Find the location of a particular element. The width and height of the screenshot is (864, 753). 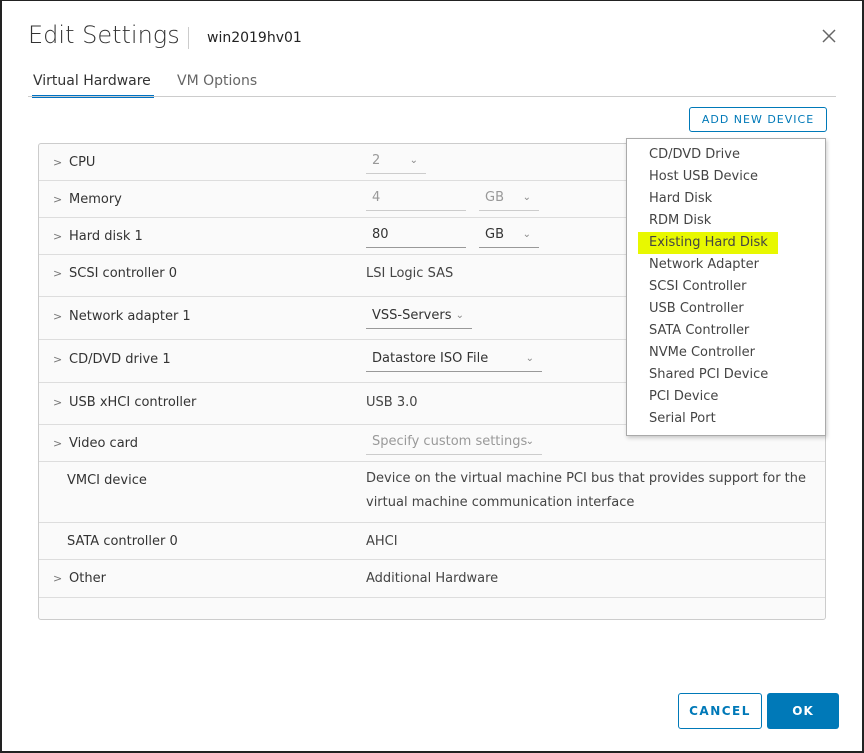

cpu-value: 2 is located at coordinates (376, 160).